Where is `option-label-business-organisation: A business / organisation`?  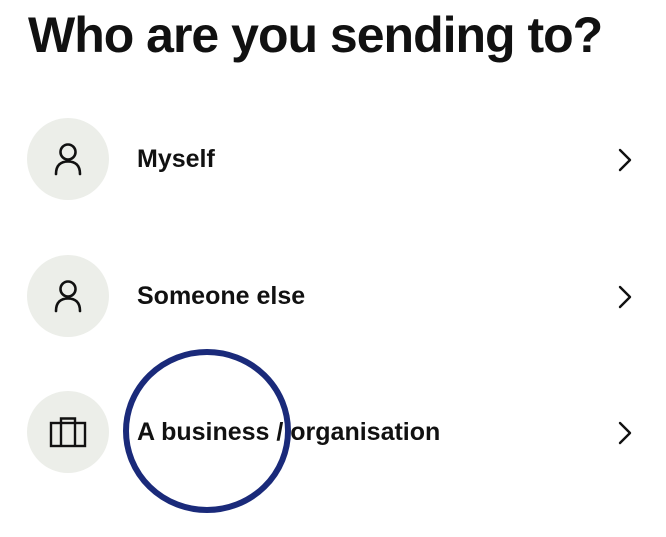 option-label-business-organisation: A business / organisation is located at coordinates (289, 432).